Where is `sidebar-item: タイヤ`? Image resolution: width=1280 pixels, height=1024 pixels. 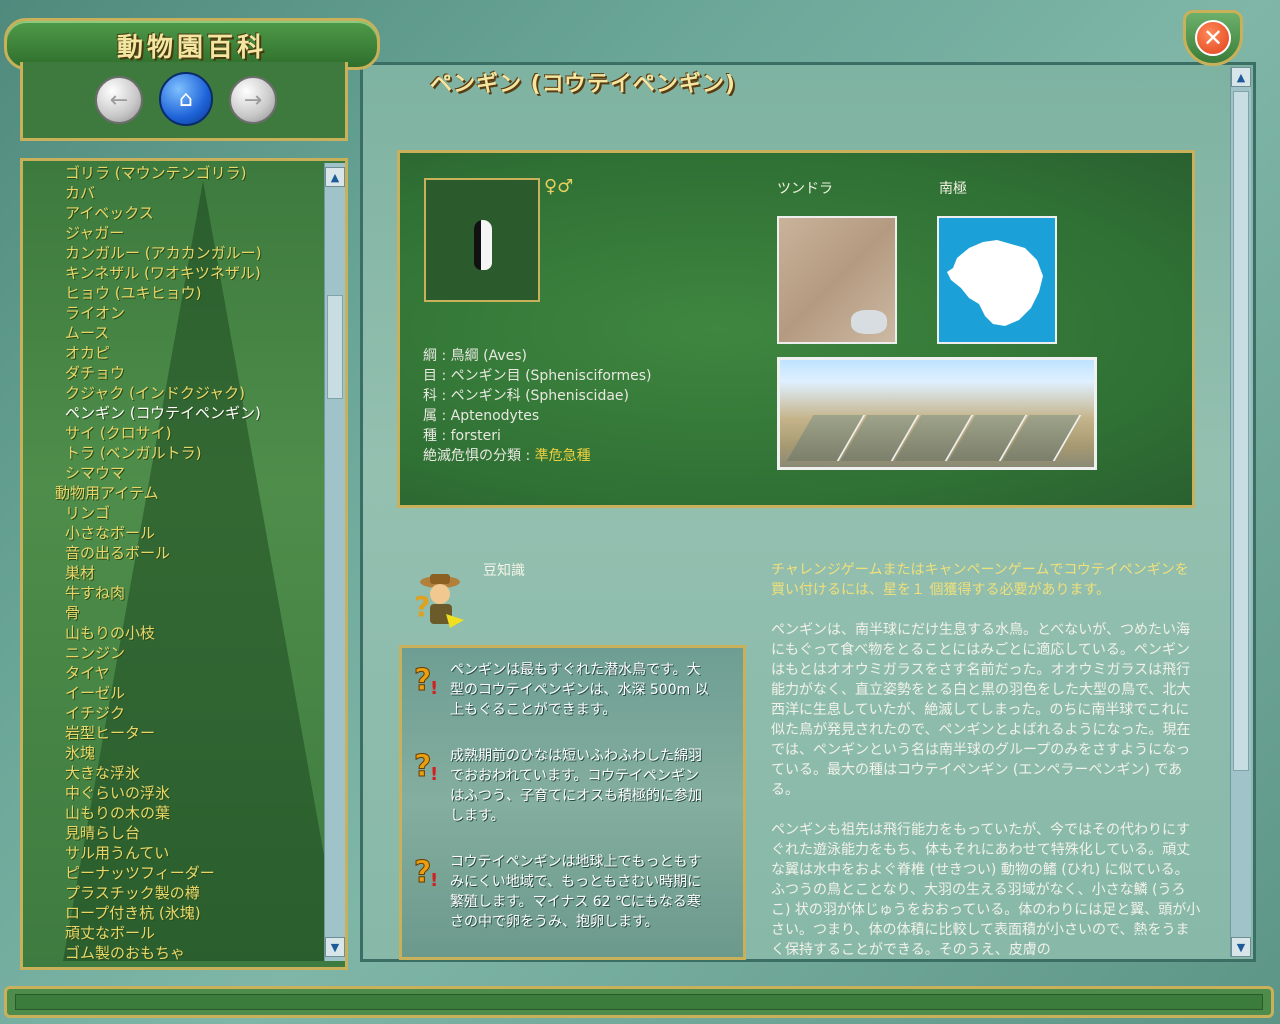 sidebar-item: タイヤ is located at coordinates (87, 673).